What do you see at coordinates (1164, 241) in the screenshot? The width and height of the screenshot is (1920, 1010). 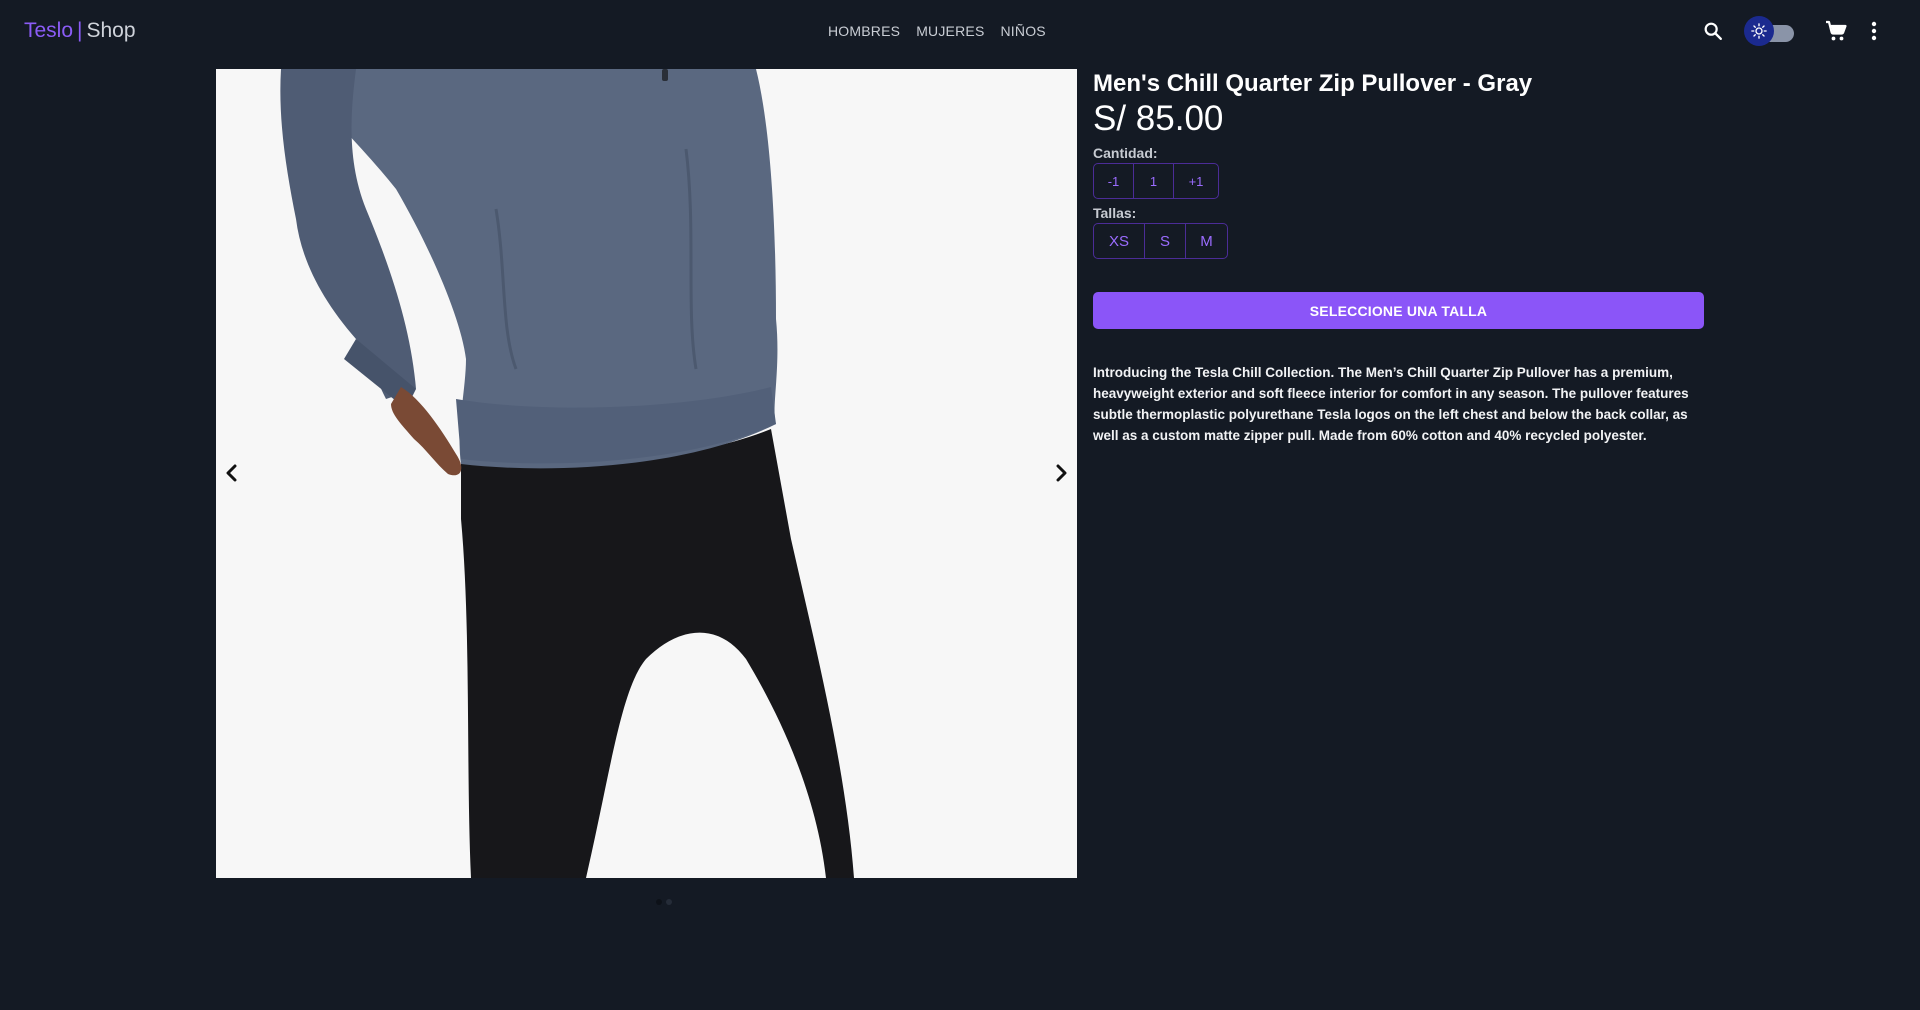 I see `size-option-s: S` at bounding box center [1164, 241].